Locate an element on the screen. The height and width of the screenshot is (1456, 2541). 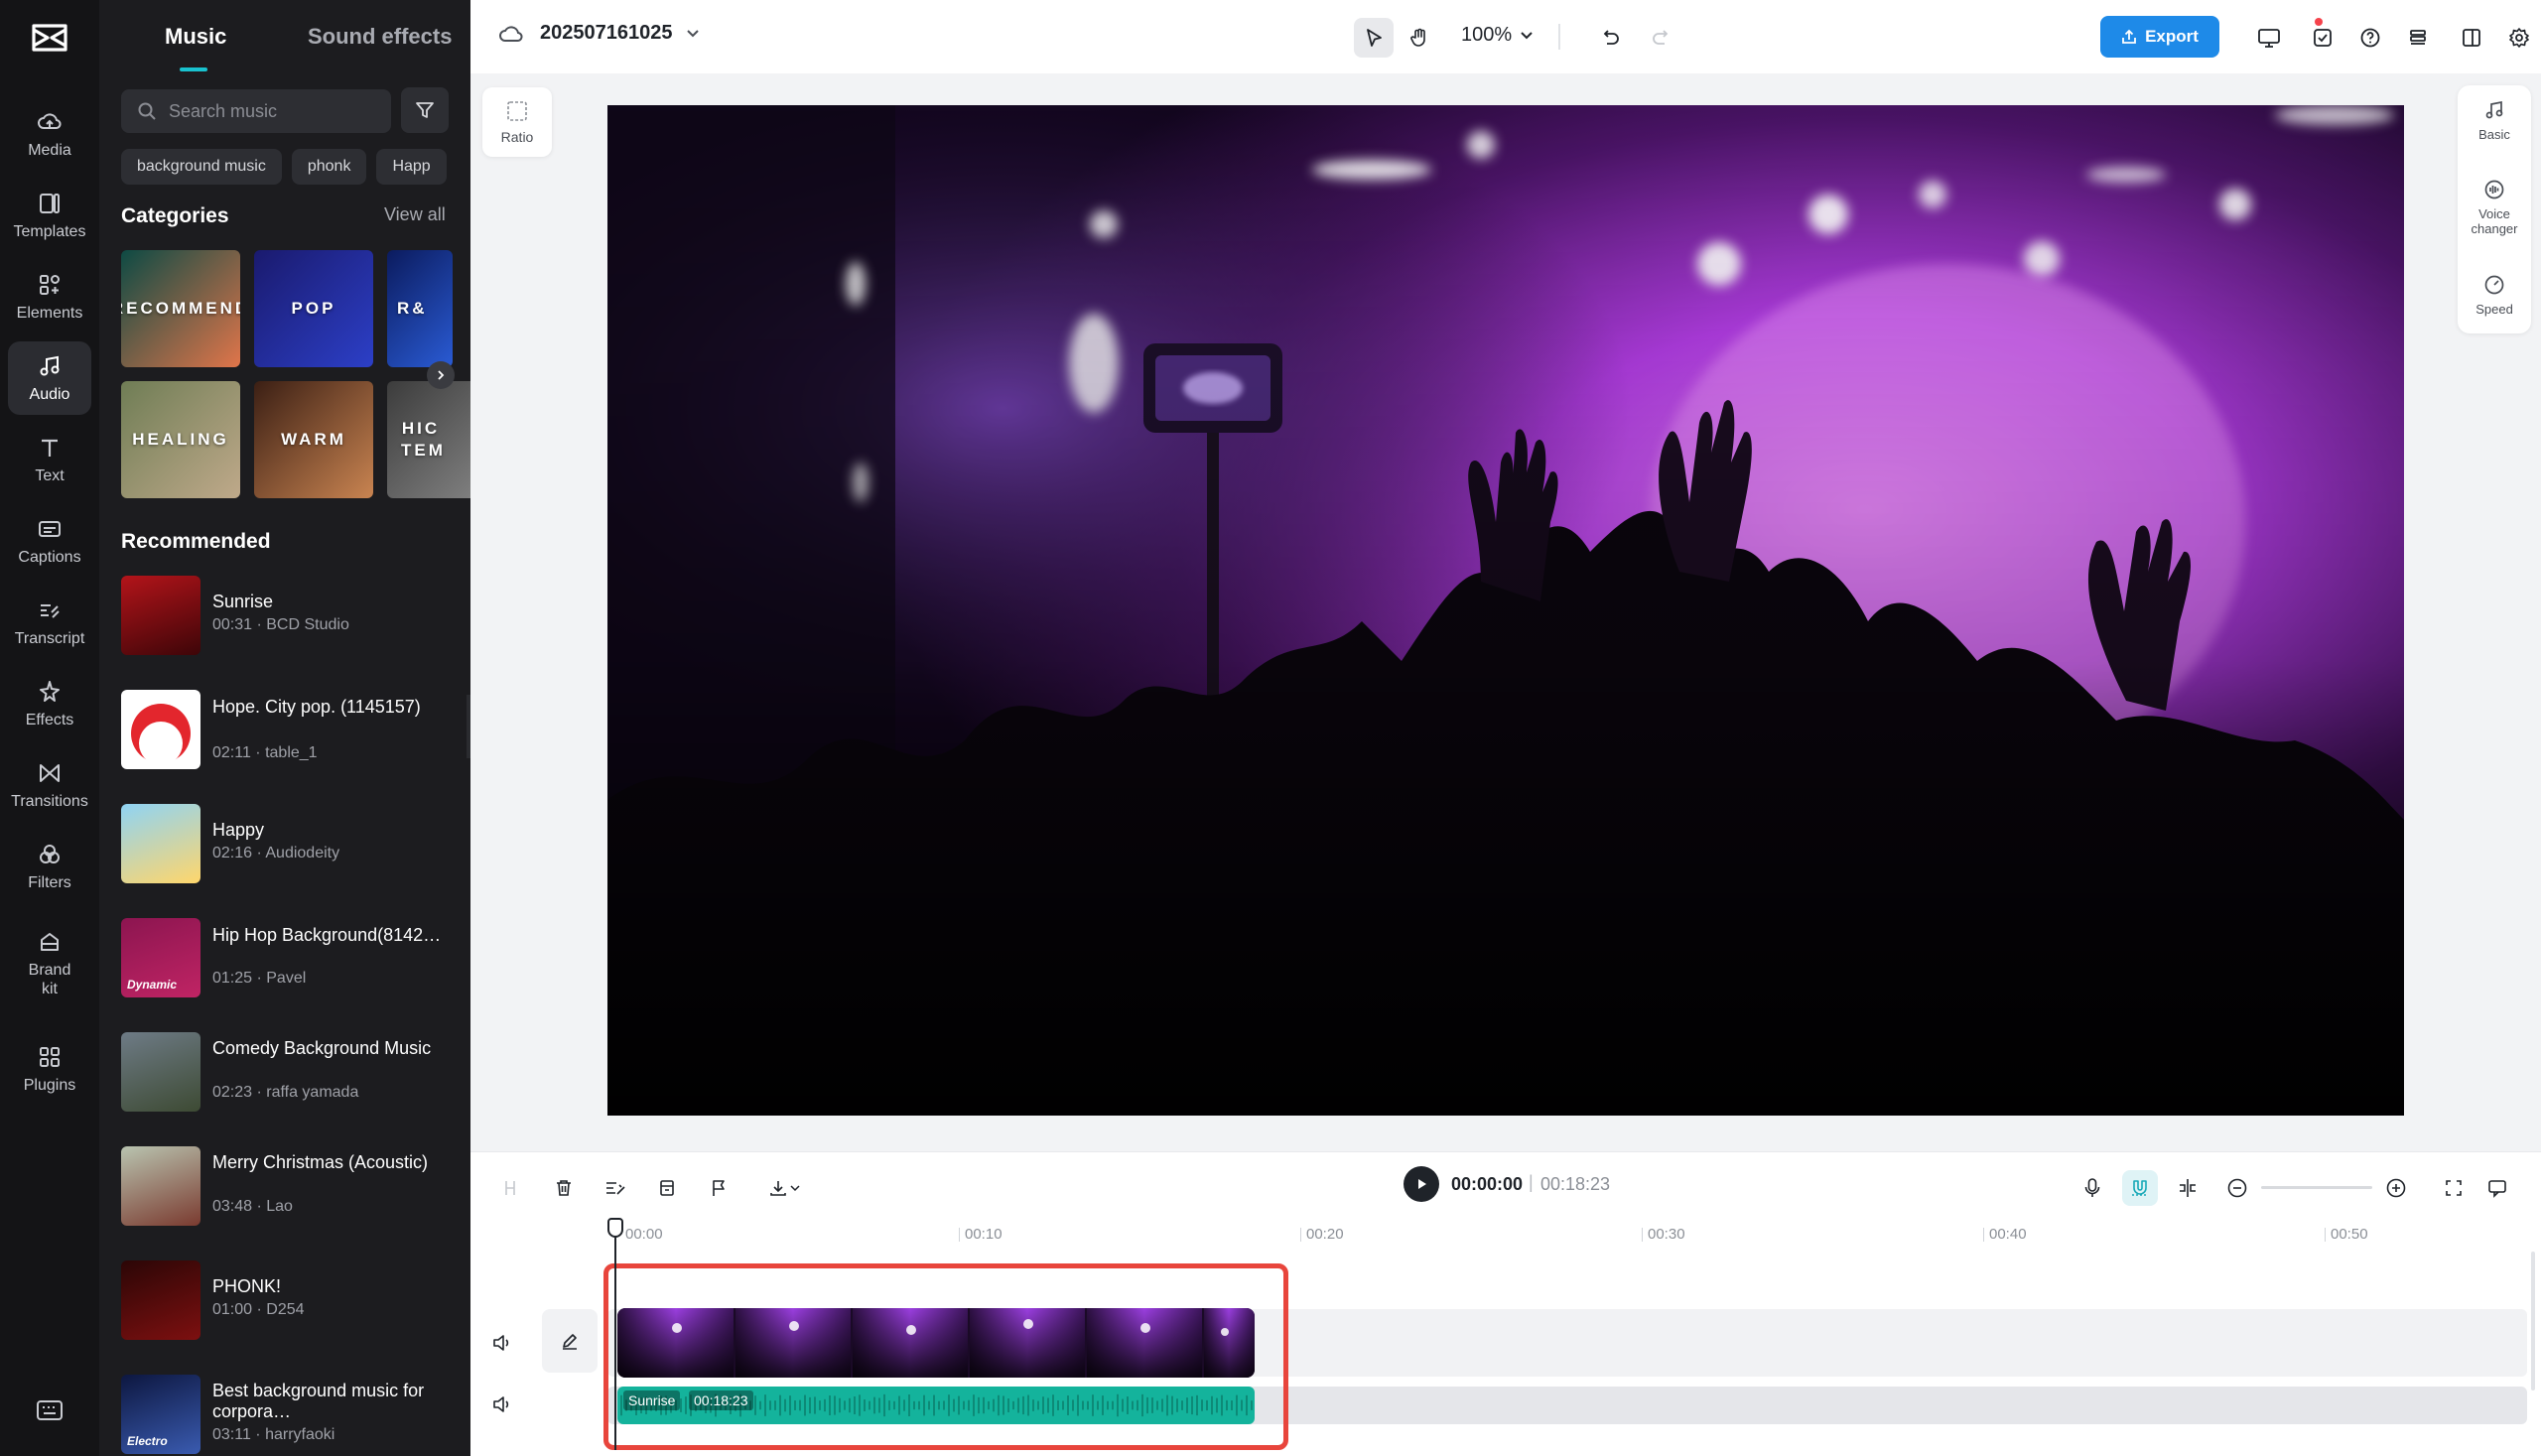
shield-check-icon is located at coordinates (2323, 38).